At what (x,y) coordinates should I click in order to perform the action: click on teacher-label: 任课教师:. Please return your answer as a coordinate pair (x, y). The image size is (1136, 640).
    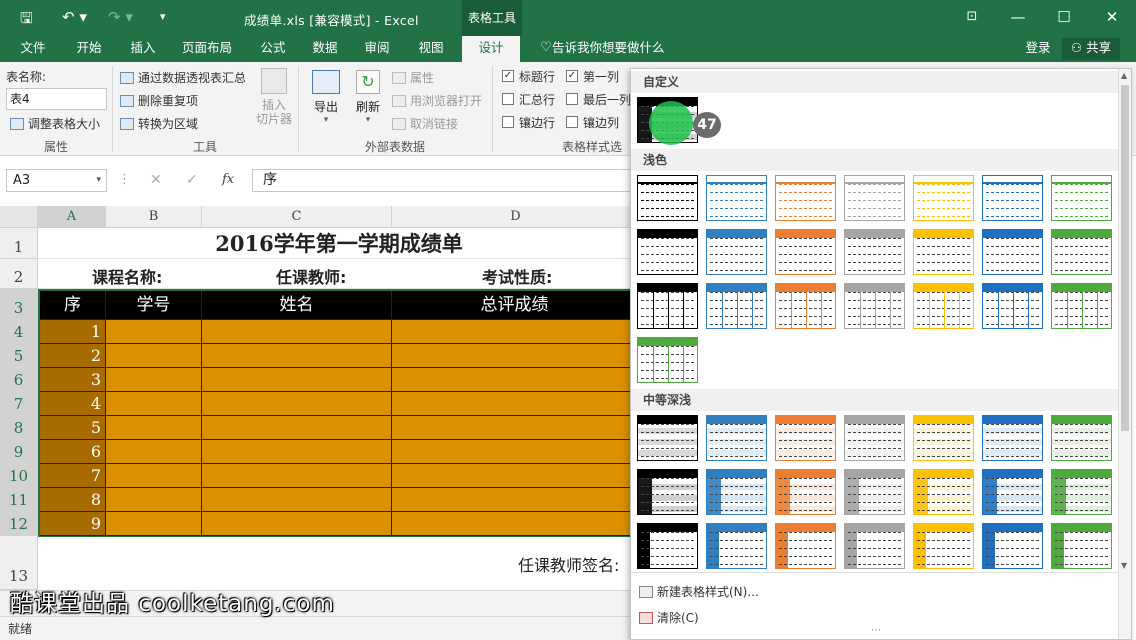
    Looking at the image, I should click on (311, 276).